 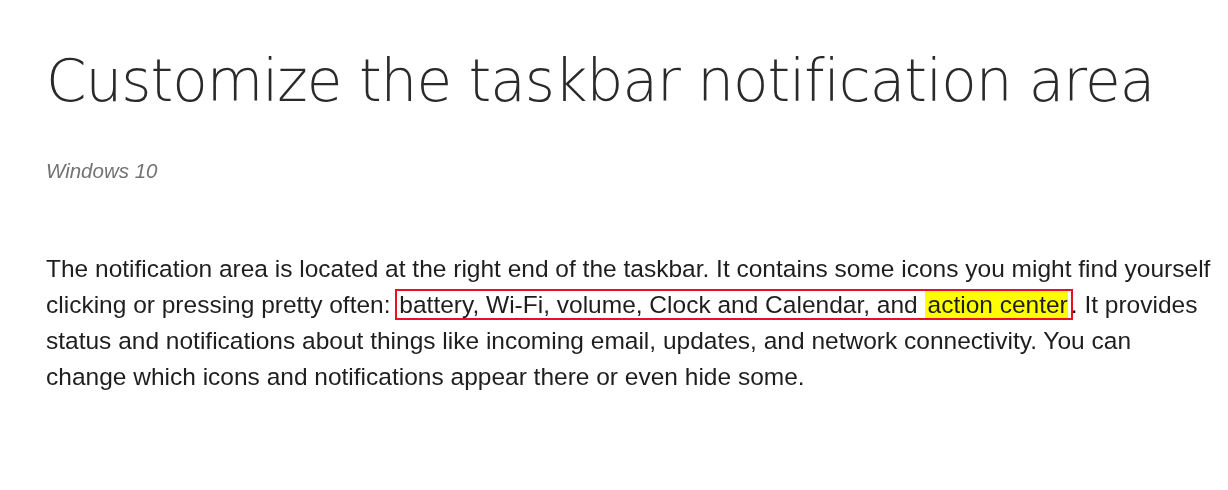 What do you see at coordinates (102, 171) in the screenshot?
I see `applies-to-text: Windows 10` at bounding box center [102, 171].